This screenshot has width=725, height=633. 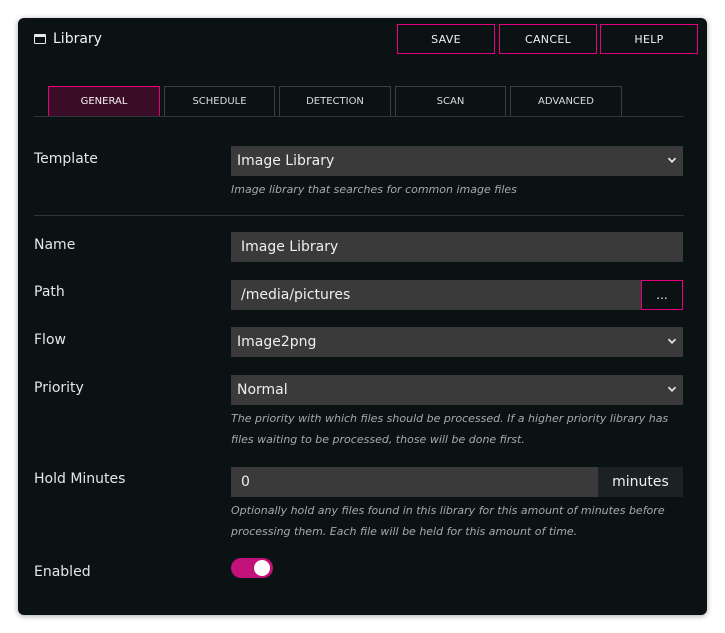 I want to click on tab-bar: GENERAL SCHEDULE DETECTION SCAN ADVANCED, so click(x=335, y=101).